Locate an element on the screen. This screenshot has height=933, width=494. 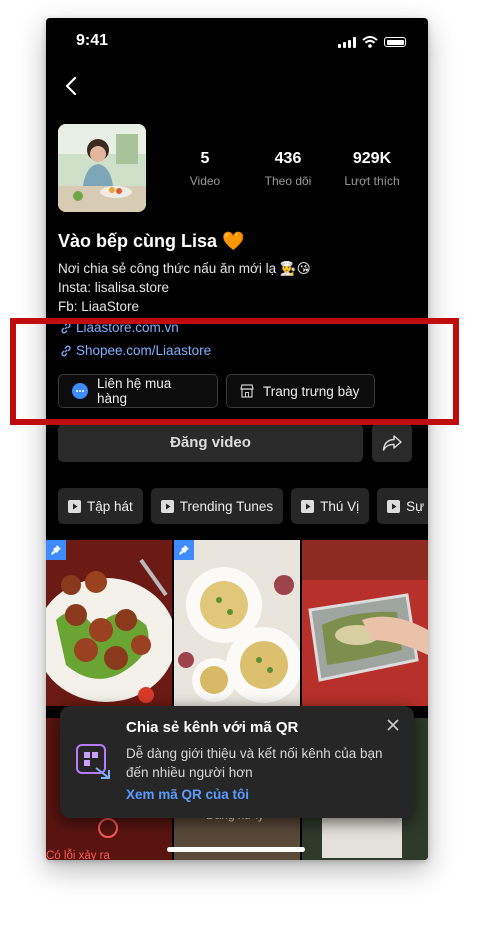
channel-name-text: Vào bếp cùng Lisa is located at coordinates (138, 241).